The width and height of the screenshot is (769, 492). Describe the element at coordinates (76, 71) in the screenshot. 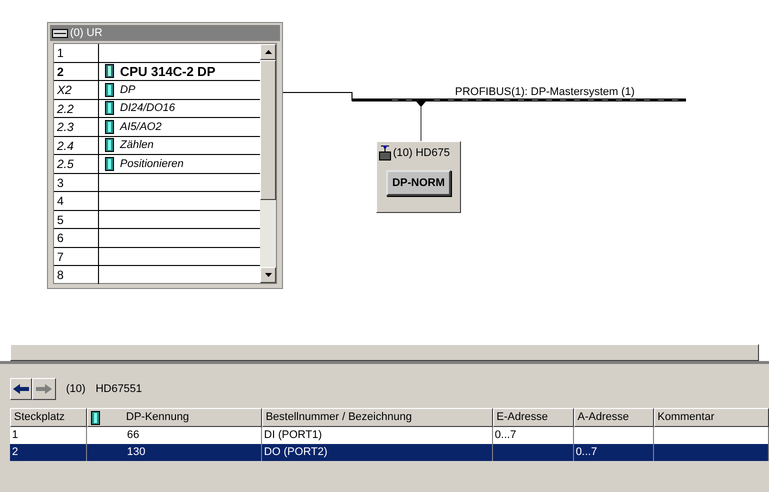

I see `slot-number: 2` at that location.